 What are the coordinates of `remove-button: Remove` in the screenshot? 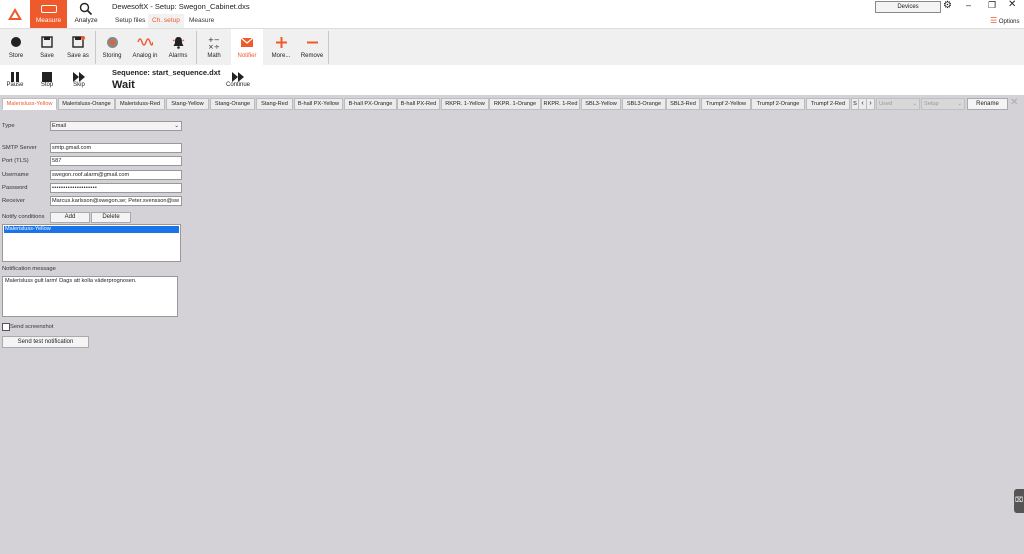 It's located at (312, 47).